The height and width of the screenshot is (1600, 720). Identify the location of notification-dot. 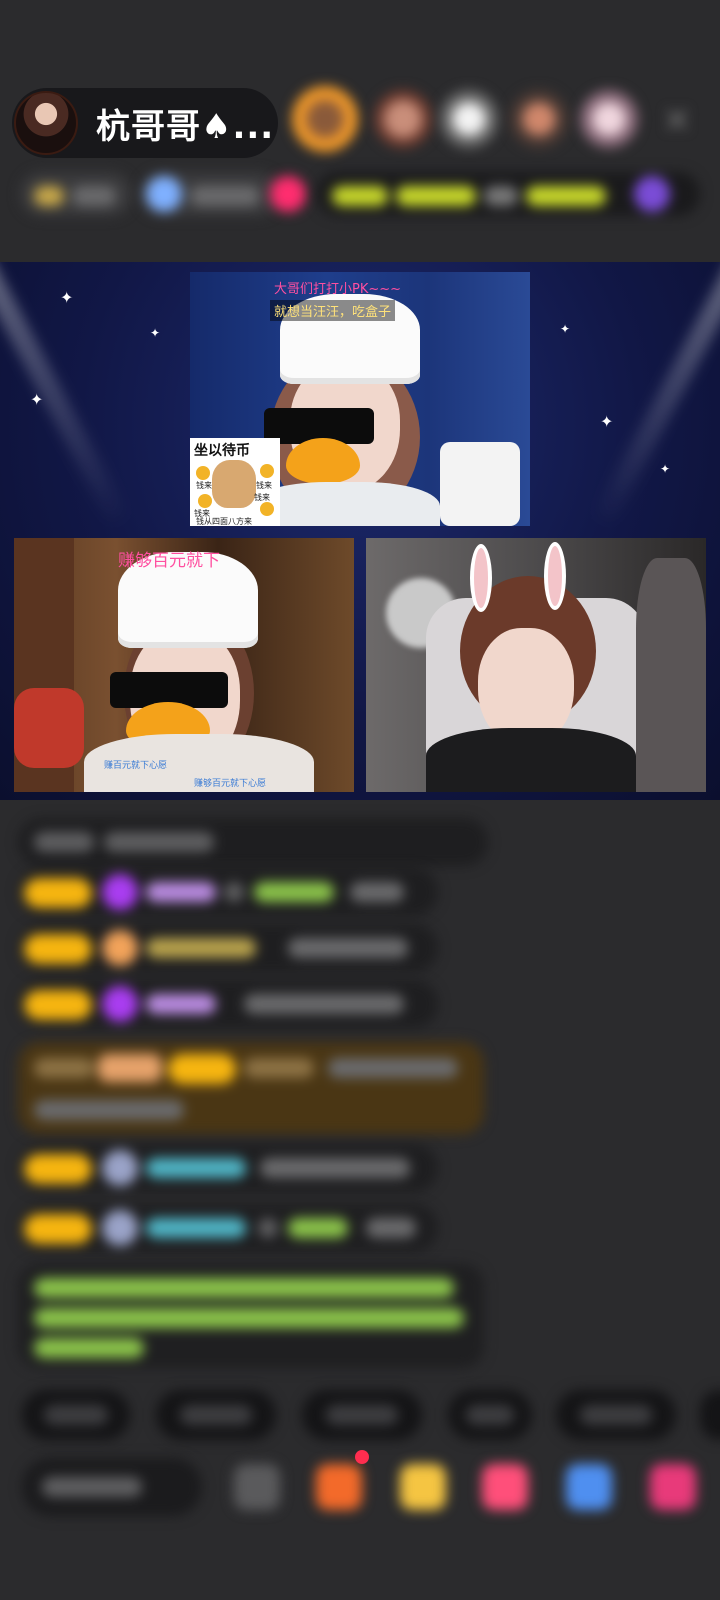
(362, 1457).